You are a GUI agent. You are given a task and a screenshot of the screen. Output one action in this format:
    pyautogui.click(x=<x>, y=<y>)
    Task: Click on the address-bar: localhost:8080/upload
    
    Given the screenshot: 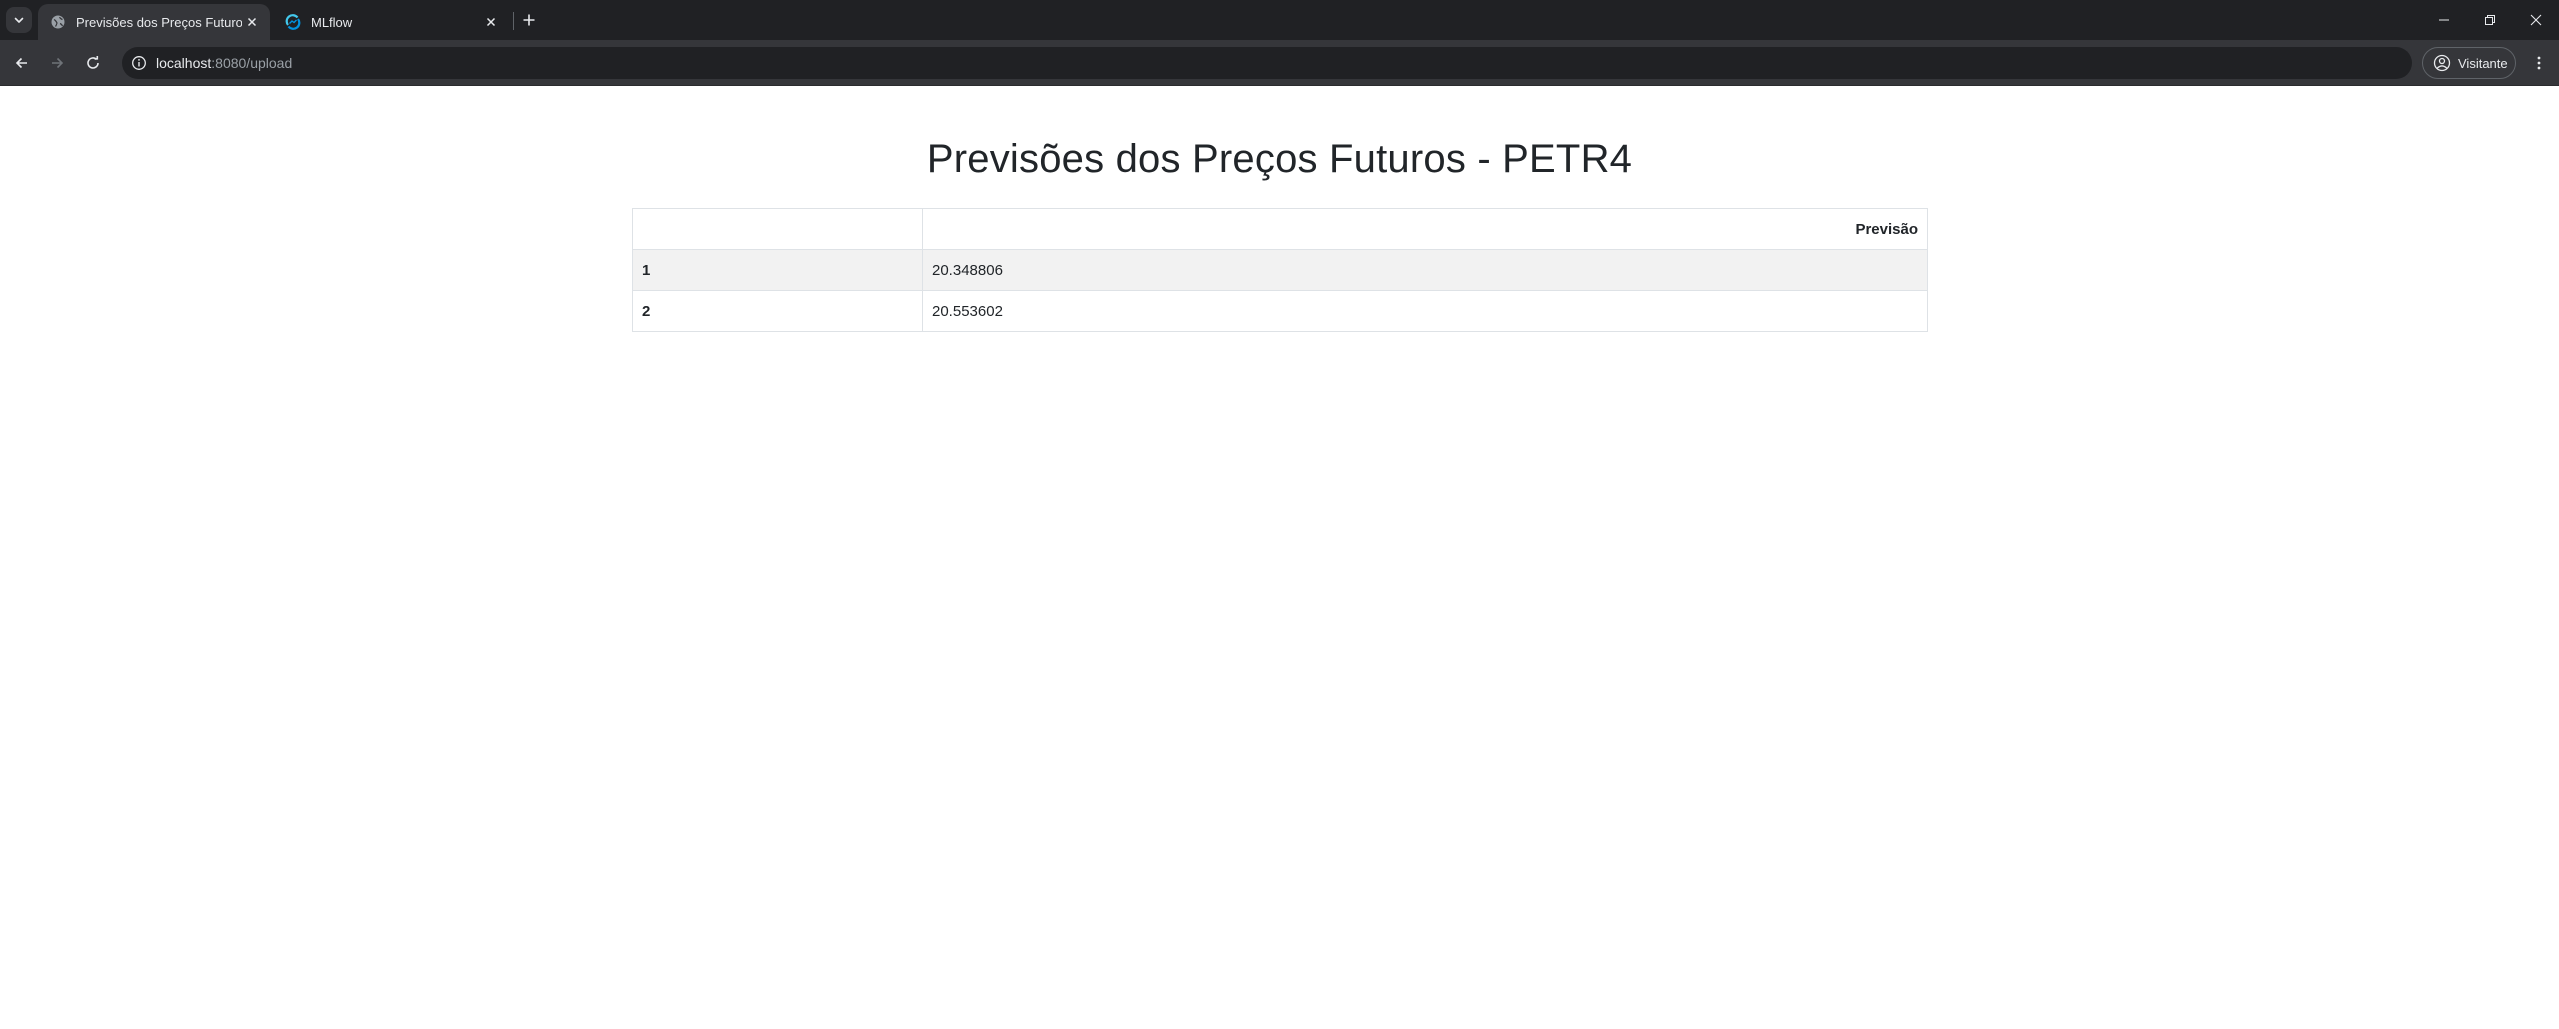 What is the action you would take?
    pyautogui.click(x=1267, y=63)
    